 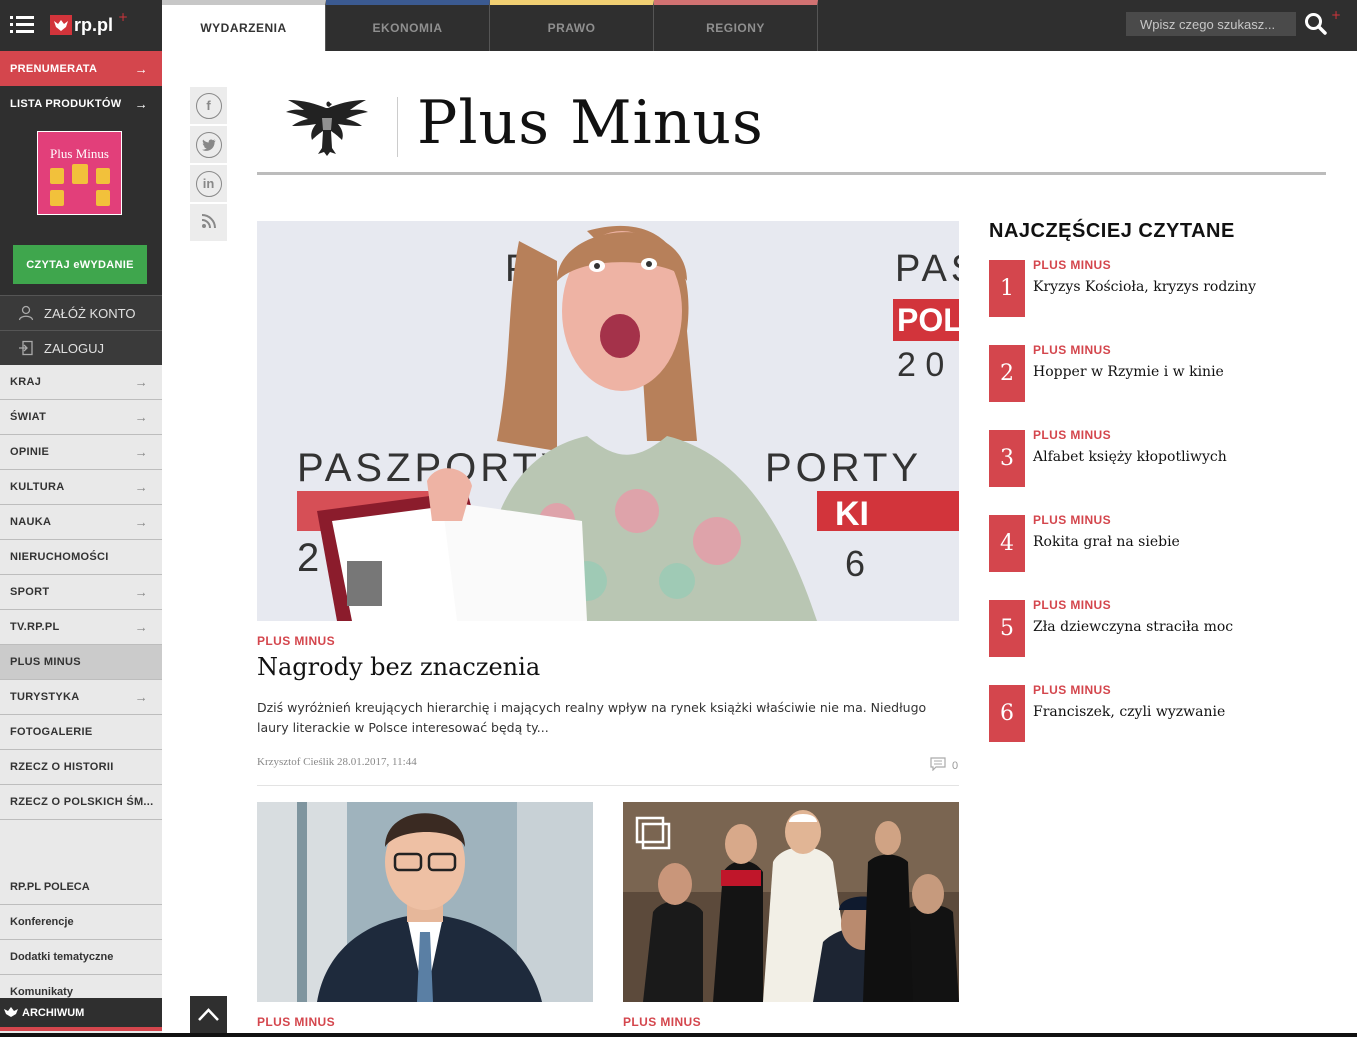 I want to click on tab-wydarzenia: WYDARZENIA, so click(x=244, y=25).